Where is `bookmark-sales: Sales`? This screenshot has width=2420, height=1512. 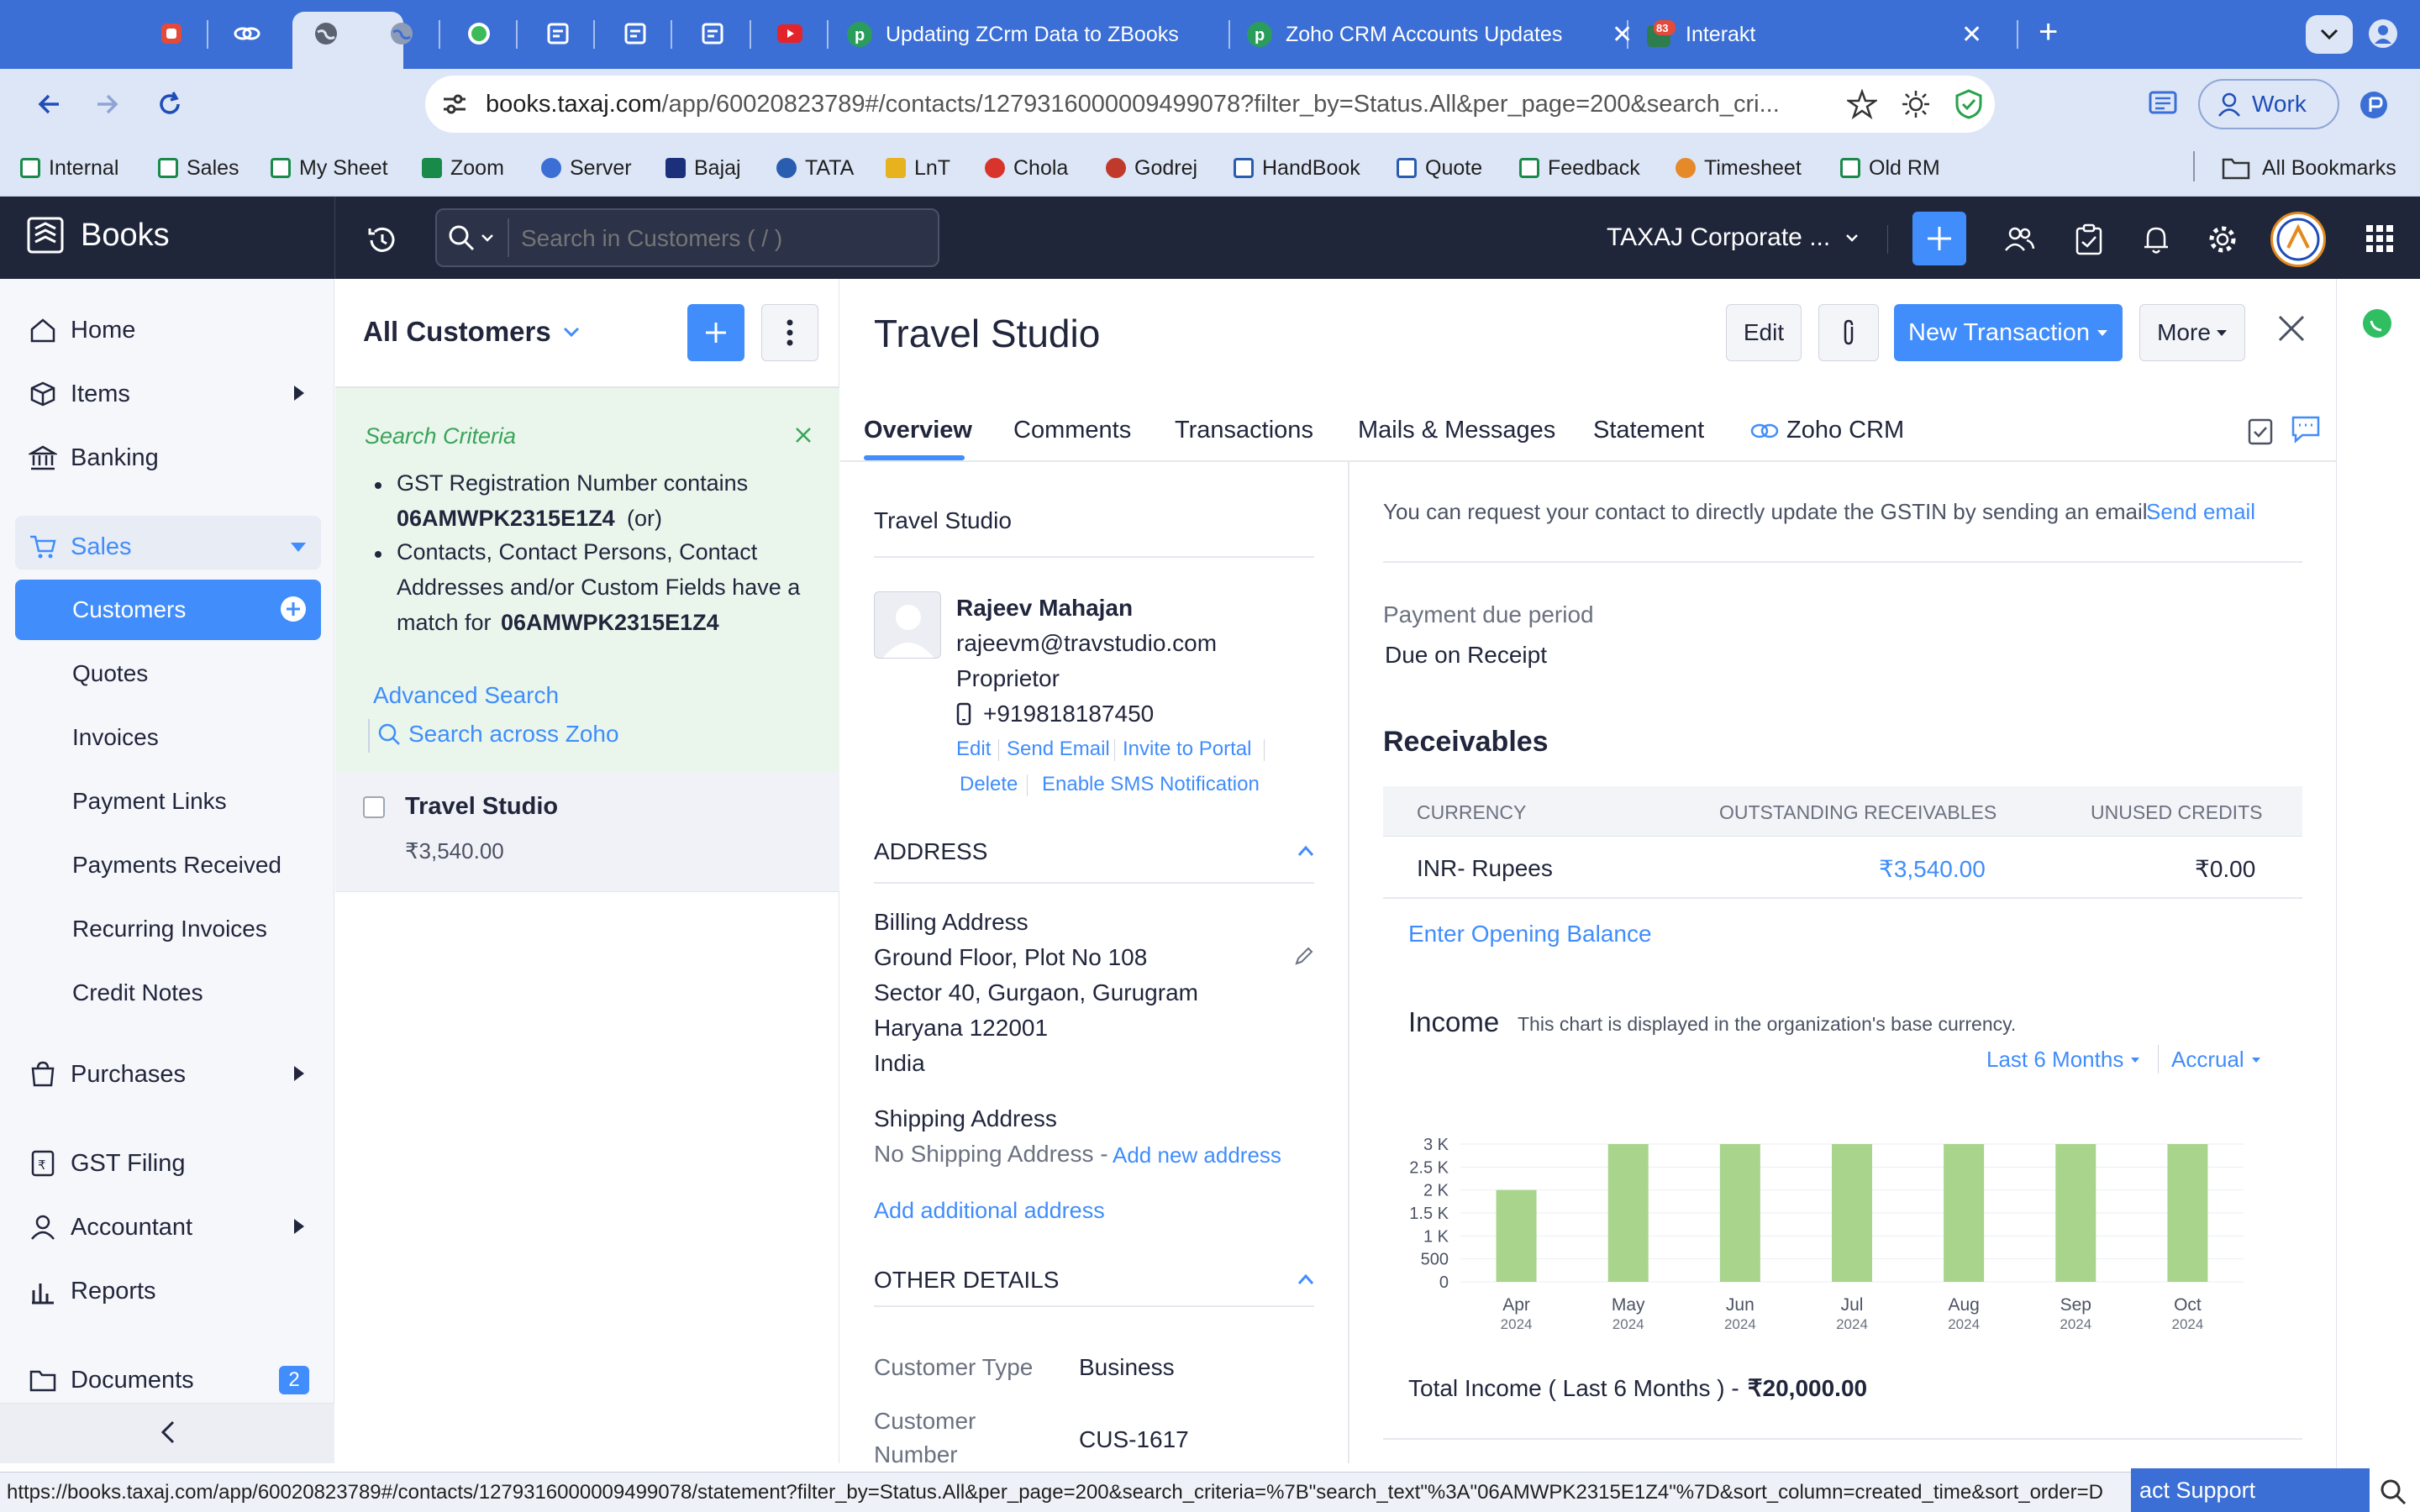 bookmark-sales: Sales is located at coordinates (199, 168).